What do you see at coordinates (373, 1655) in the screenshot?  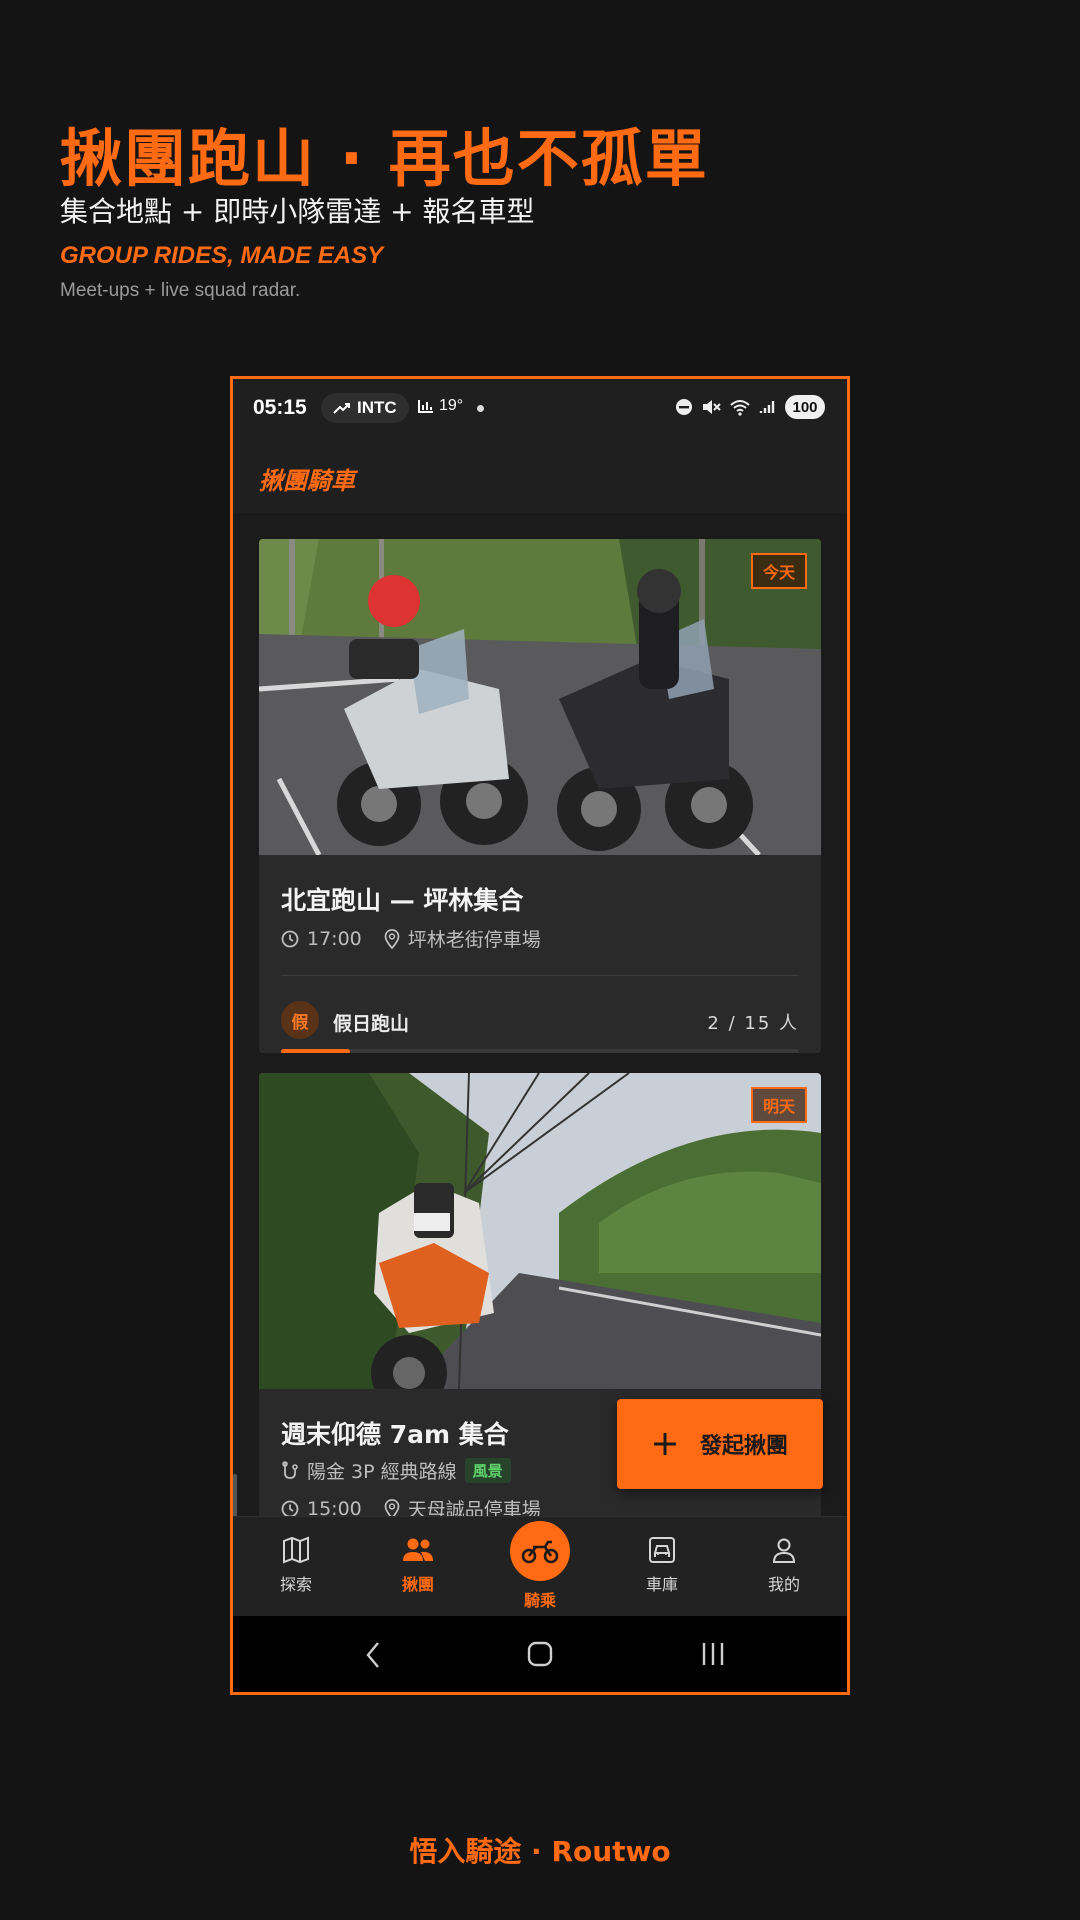 I see `back-icon` at bounding box center [373, 1655].